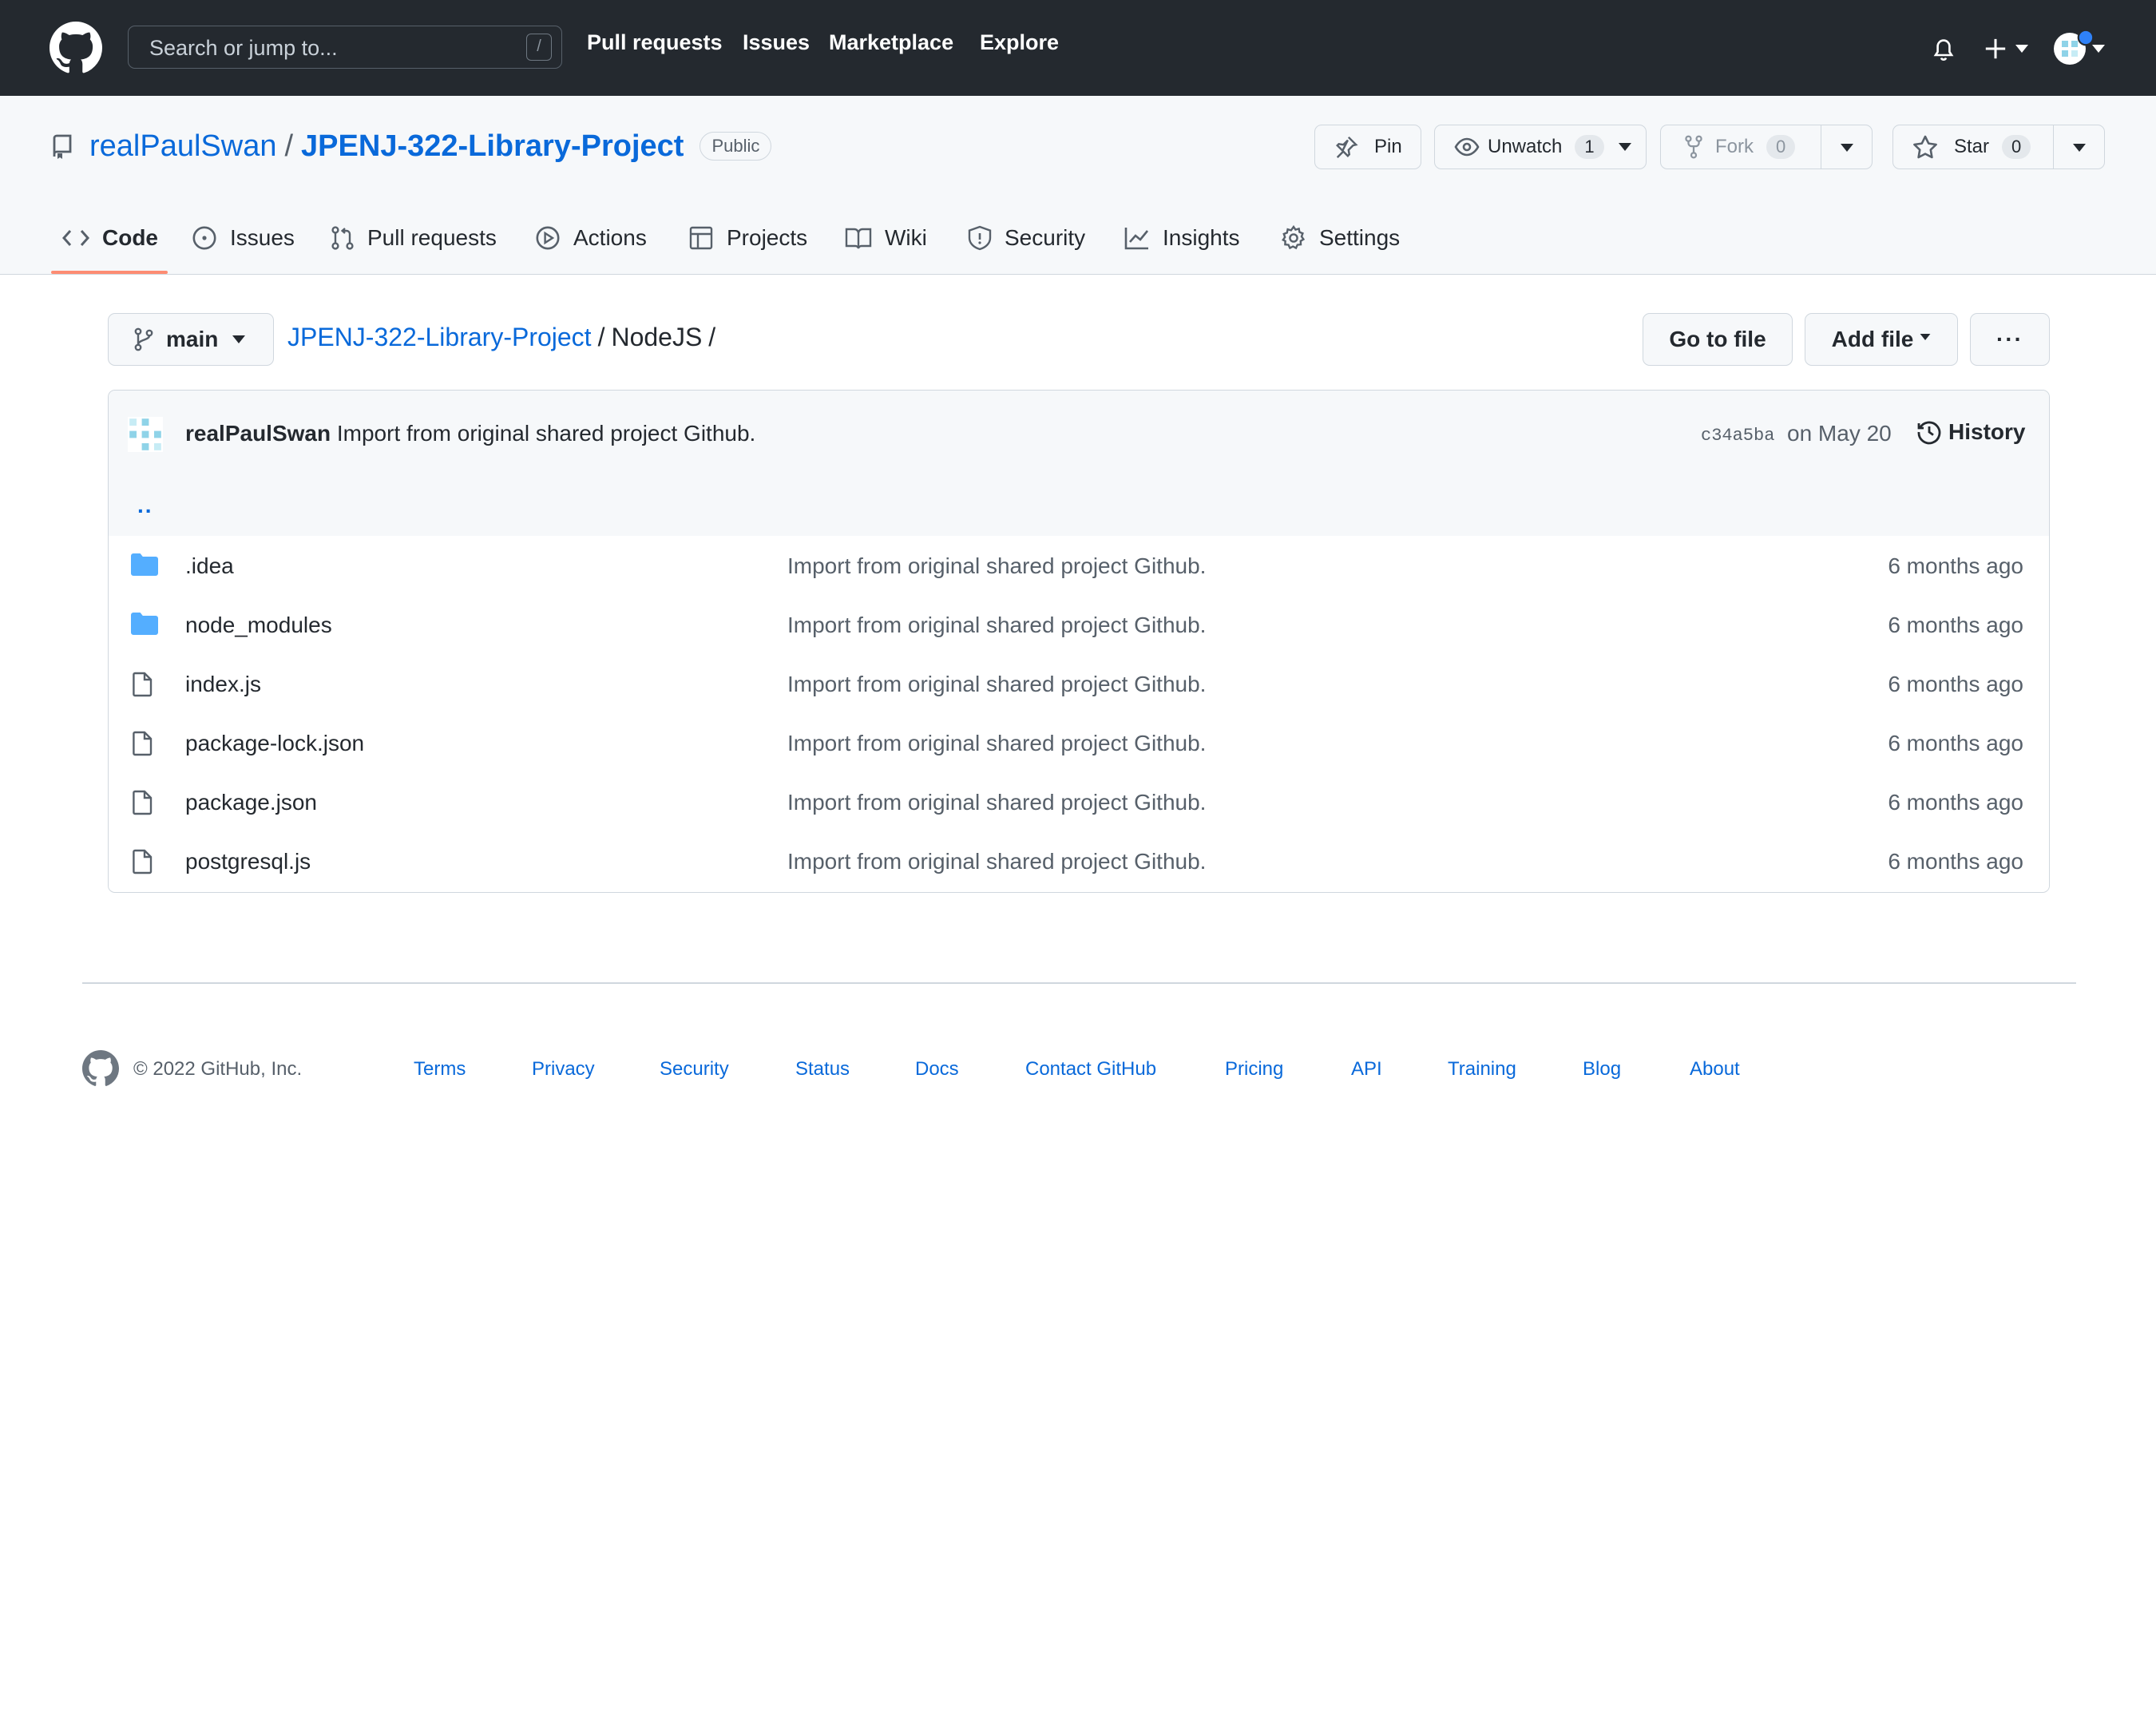 This screenshot has width=2156, height=1725. What do you see at coordinates (414, 238) in the screenshot?
I see `tab-pull-requests: Pull requests` at bounding box center [414, 238].